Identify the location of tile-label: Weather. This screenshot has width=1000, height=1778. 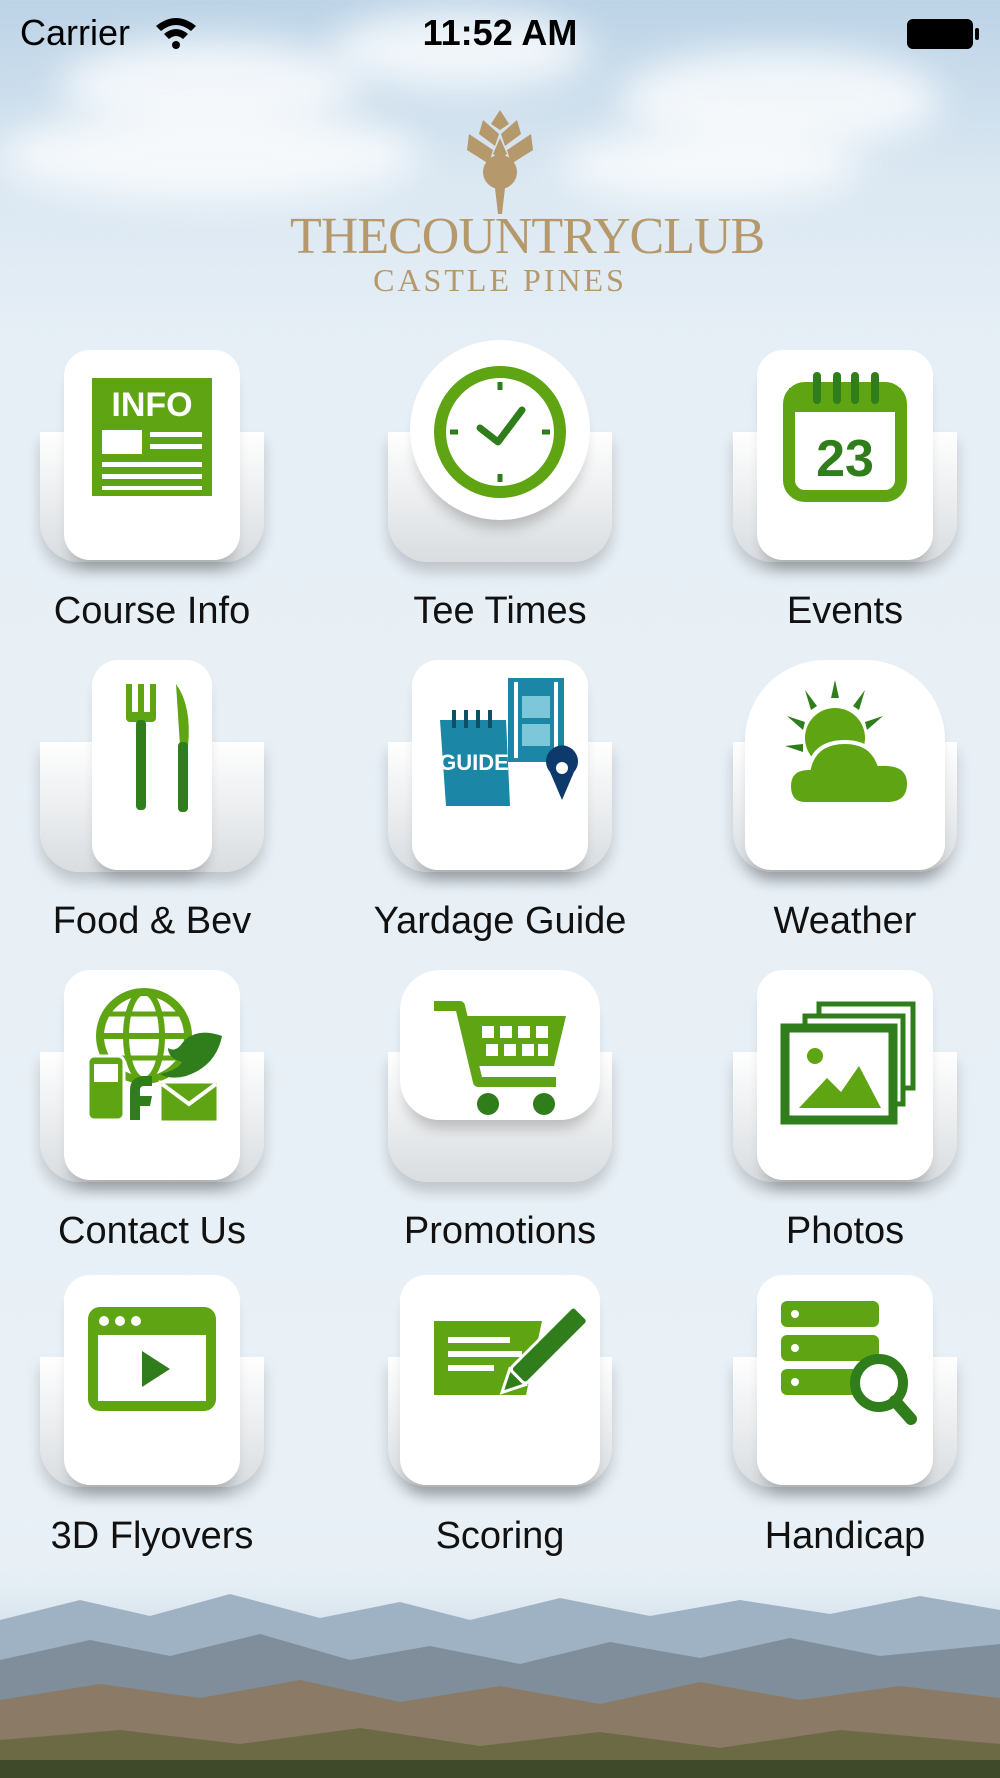
(845, 921).